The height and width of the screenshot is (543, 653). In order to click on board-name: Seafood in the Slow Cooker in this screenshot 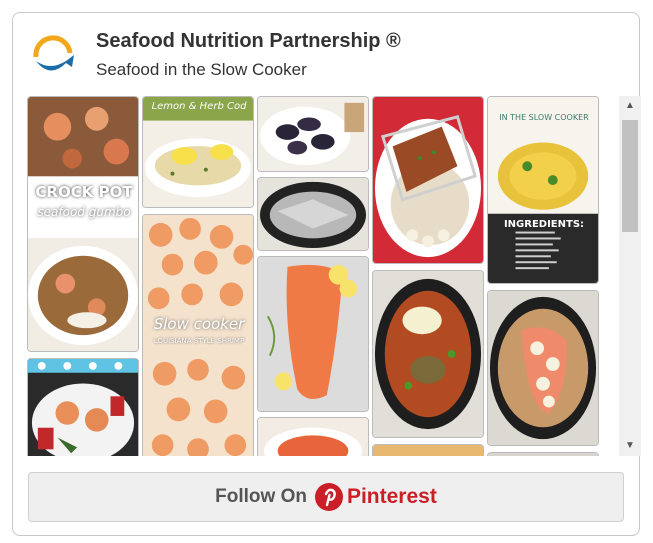, I will do `click(201, 70)`.